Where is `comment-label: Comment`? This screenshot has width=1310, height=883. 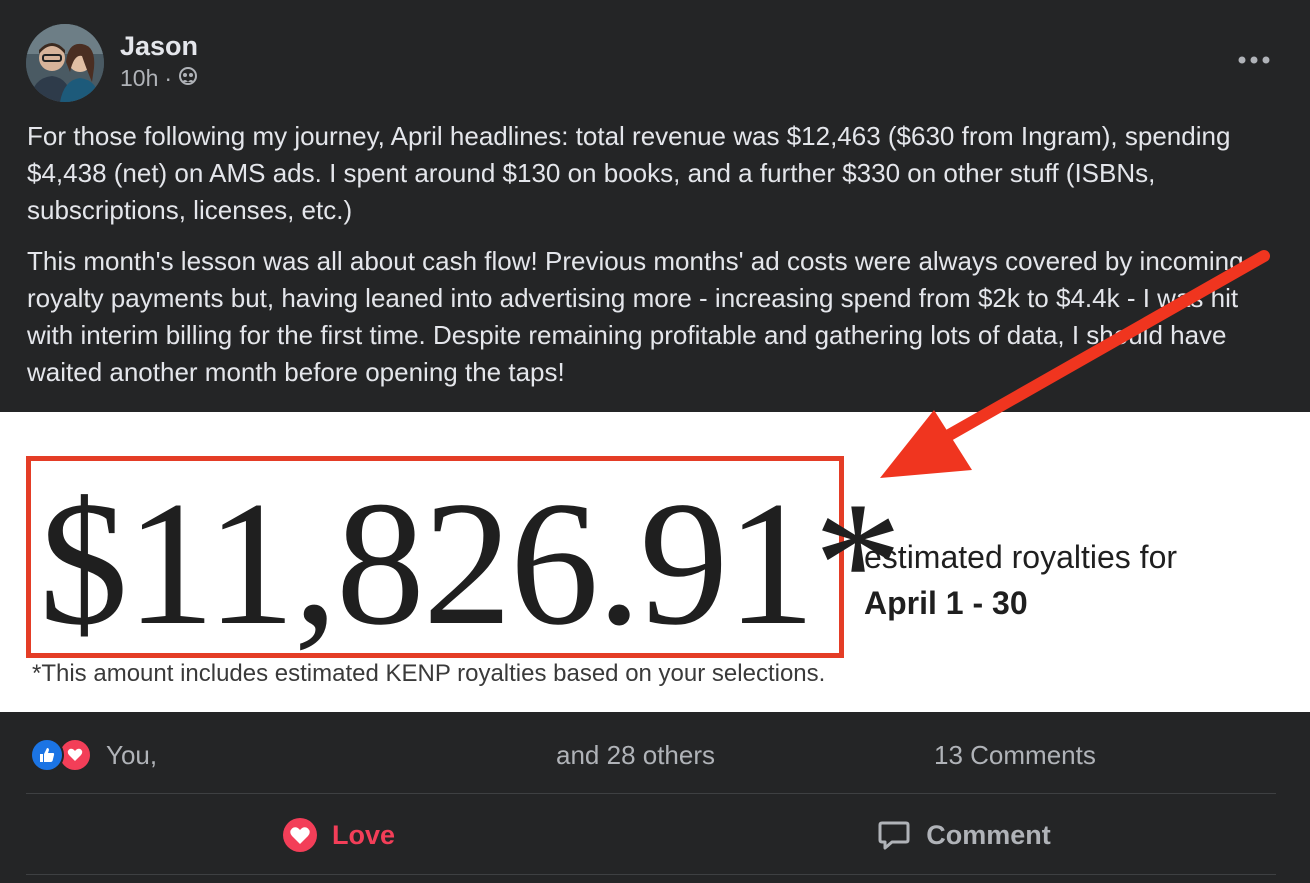
comment-label: Comment is located at coordinates (988, 834).